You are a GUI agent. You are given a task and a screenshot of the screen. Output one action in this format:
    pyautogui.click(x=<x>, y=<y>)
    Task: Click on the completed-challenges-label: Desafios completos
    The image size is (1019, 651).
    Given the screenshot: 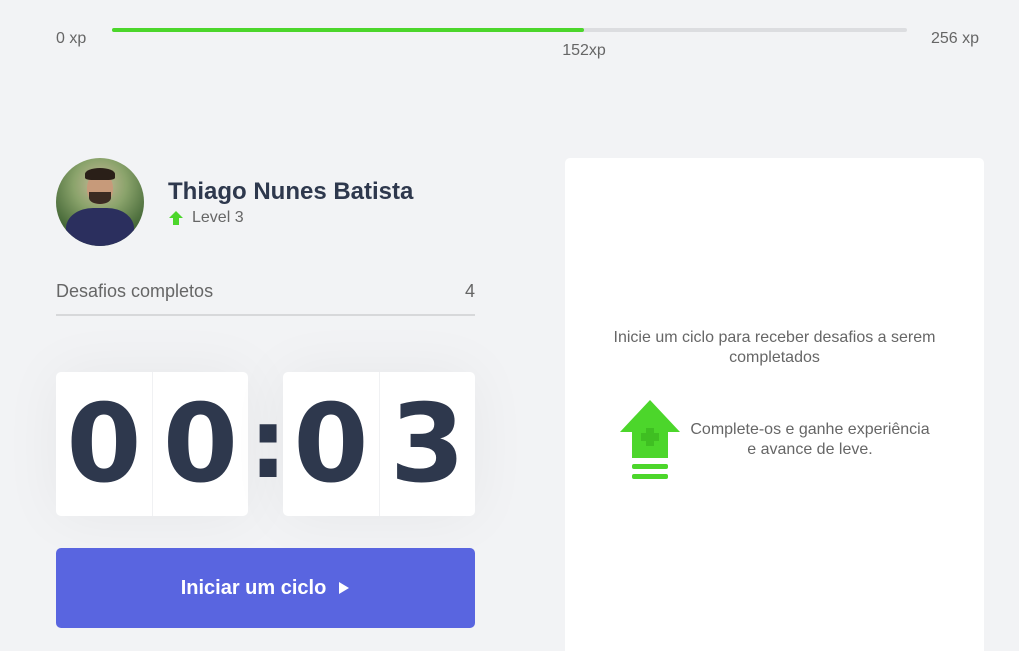 What is the action you would take?
    pyautogui.click(x=135, y=291)
    